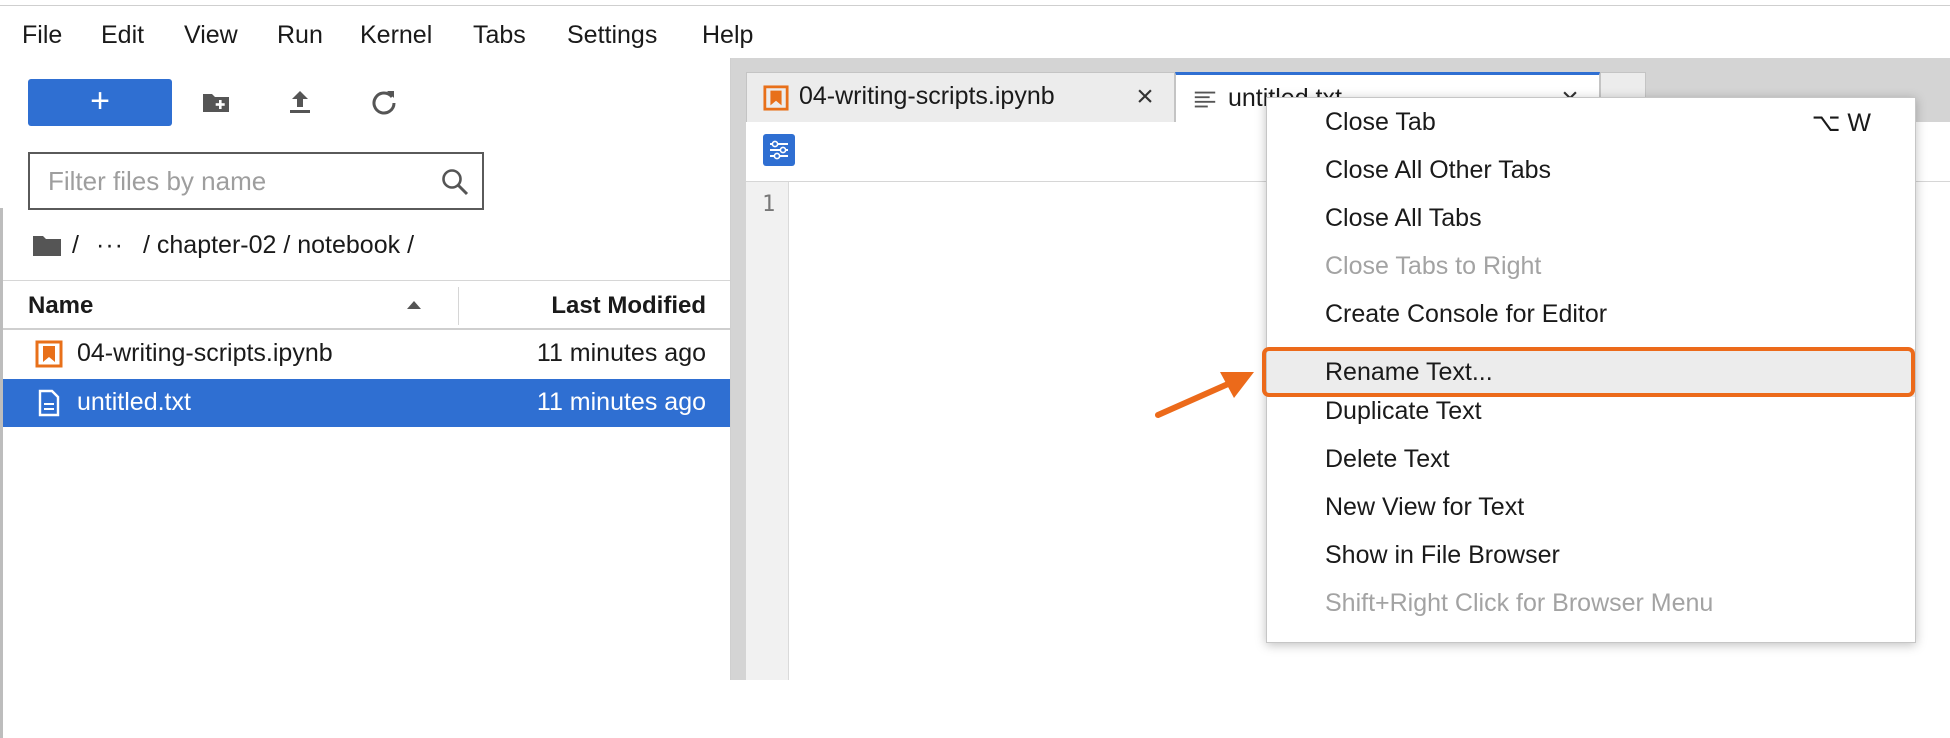 This screenshot has height=738, width=1950. I want to click on menu-item-label: Show in File Browser, so click(1442, 555).